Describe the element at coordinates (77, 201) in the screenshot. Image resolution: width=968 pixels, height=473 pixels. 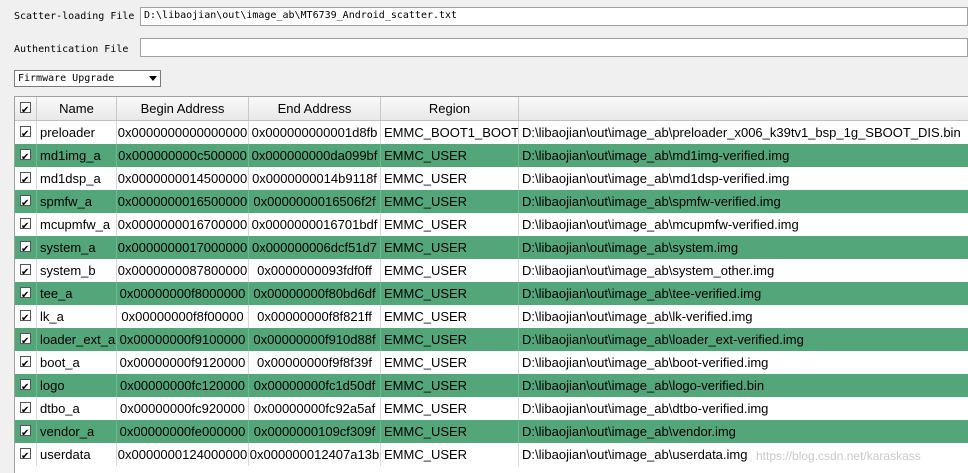
I see `partition-name: spmfw_a` at that location.